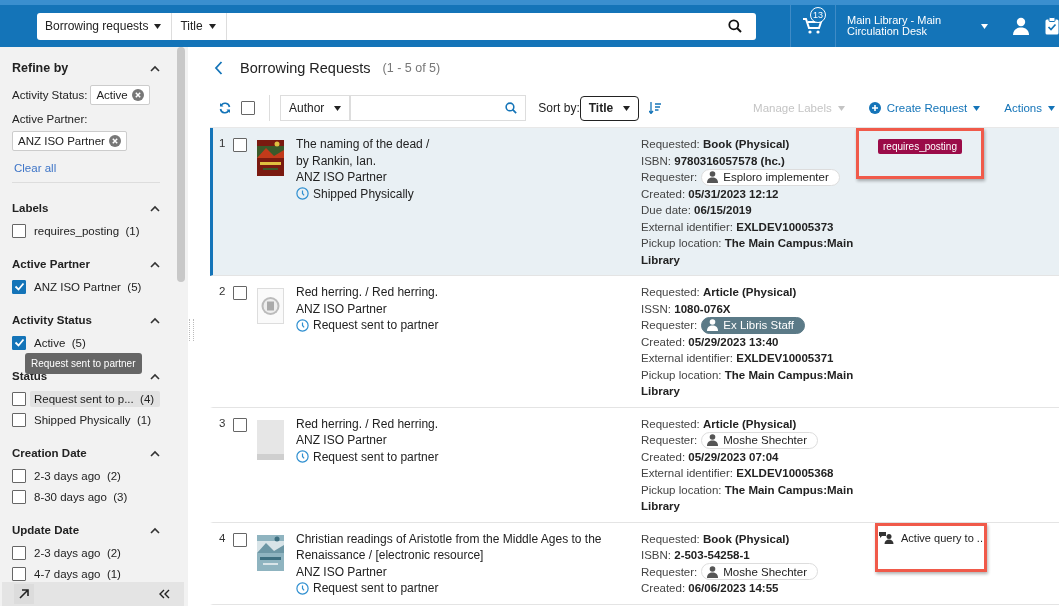 This screenshot has width=1059, height=606. Describe the element at coordinates (88, 230) in the screenshot. I see `facet-option: requires_posting (1)` at that location.